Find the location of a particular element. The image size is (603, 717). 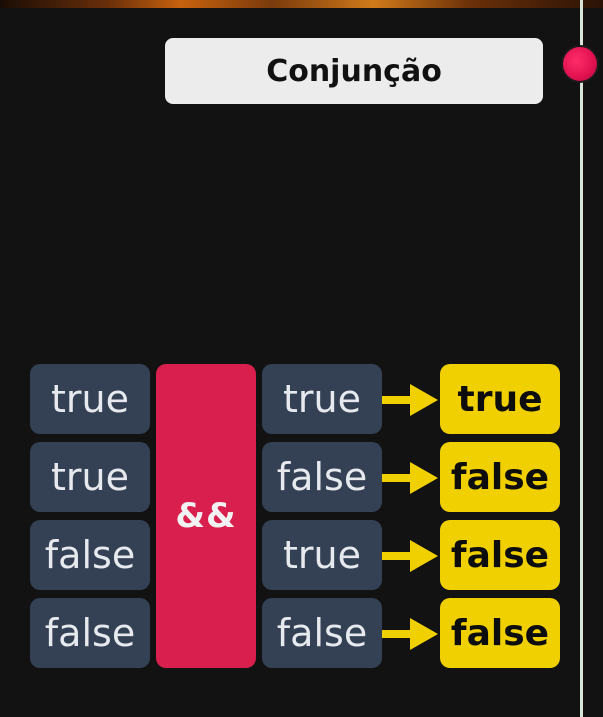

page-title: Conjunção is located at coordinates (354, 71).